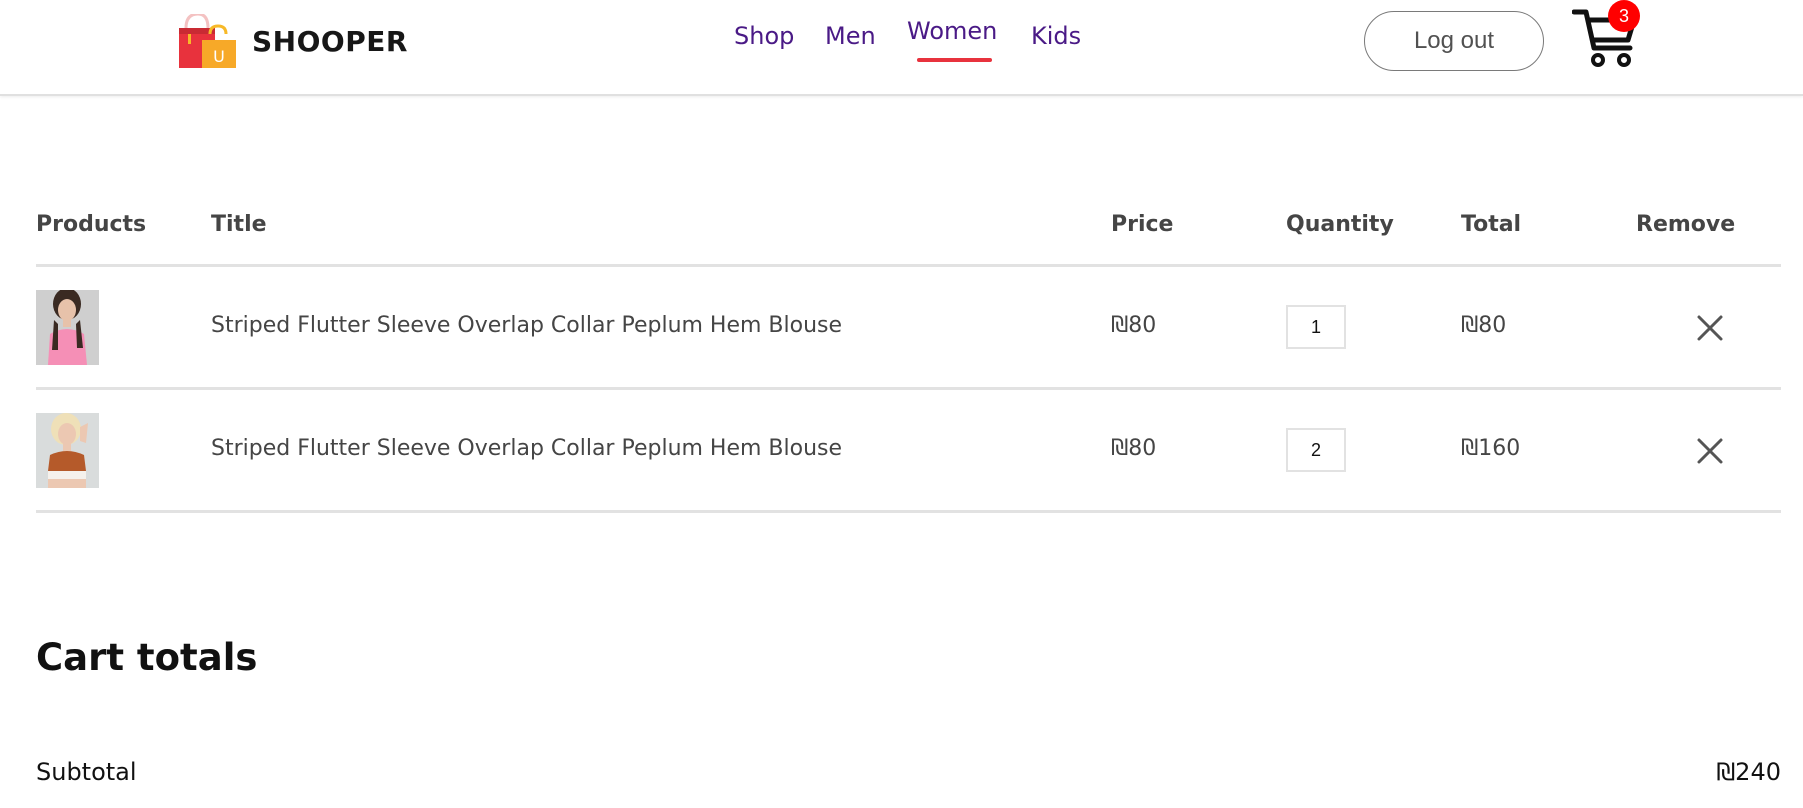 The image size is (1803, 808). What do you see at coordinates (1056, 36) in the screenshot?
I see `nav-kids: Kids` at bounding box center [1056, 36].